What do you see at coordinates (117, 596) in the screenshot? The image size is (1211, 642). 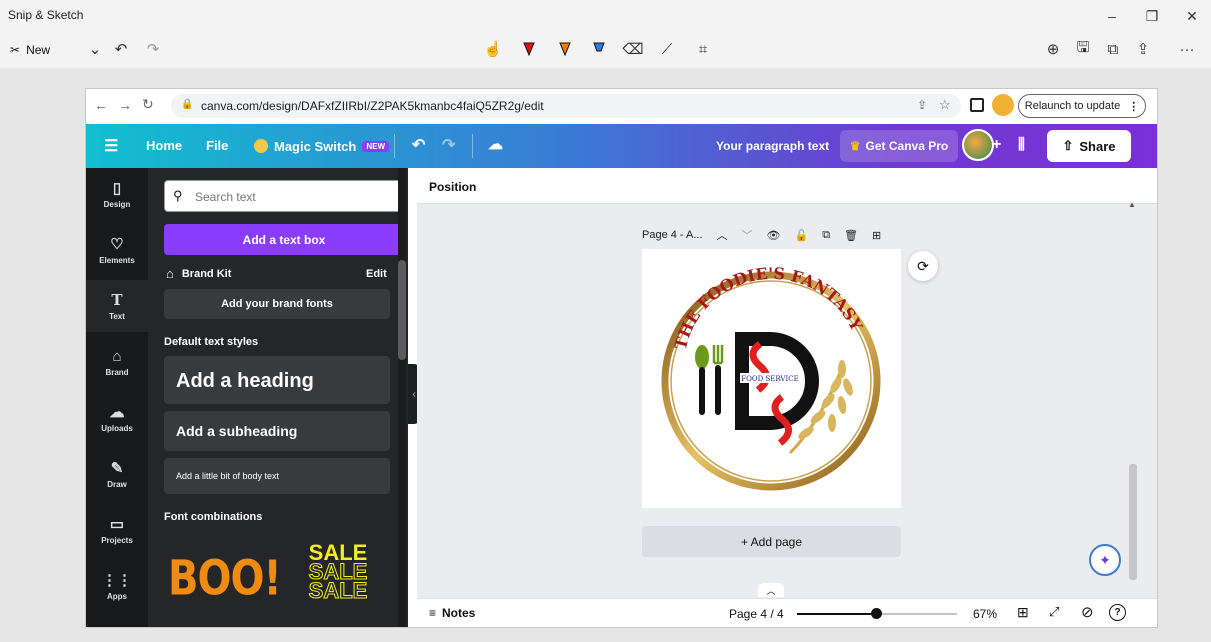 I see `rail-label: Apps` at bounding box center [117, 596].